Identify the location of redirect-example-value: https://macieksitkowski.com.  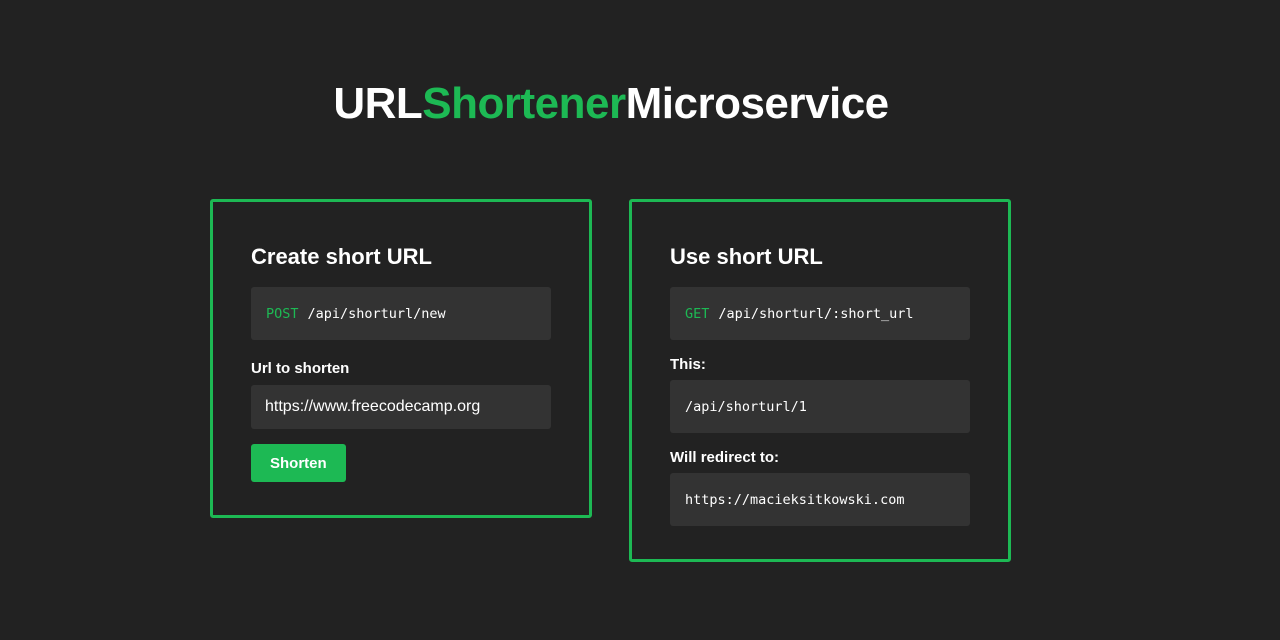
(795, 499).